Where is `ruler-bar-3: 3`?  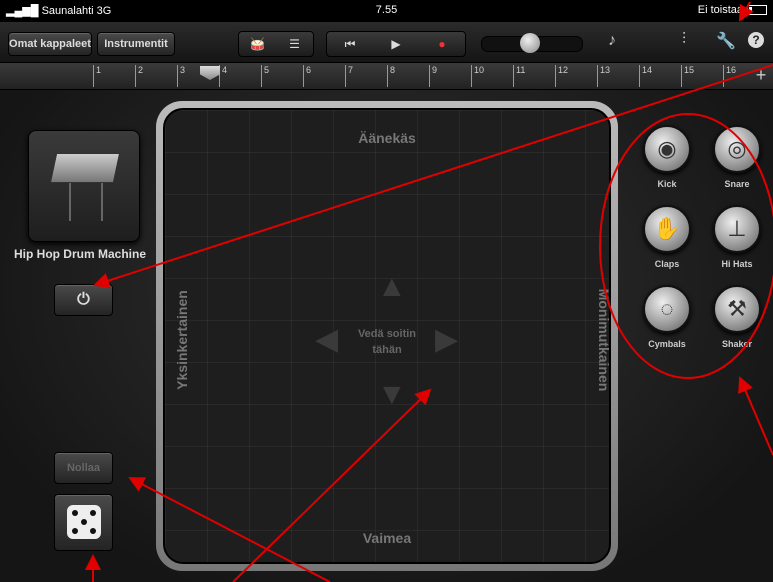
ruler-bar-3: 3 is located at coordinates (181, 76).